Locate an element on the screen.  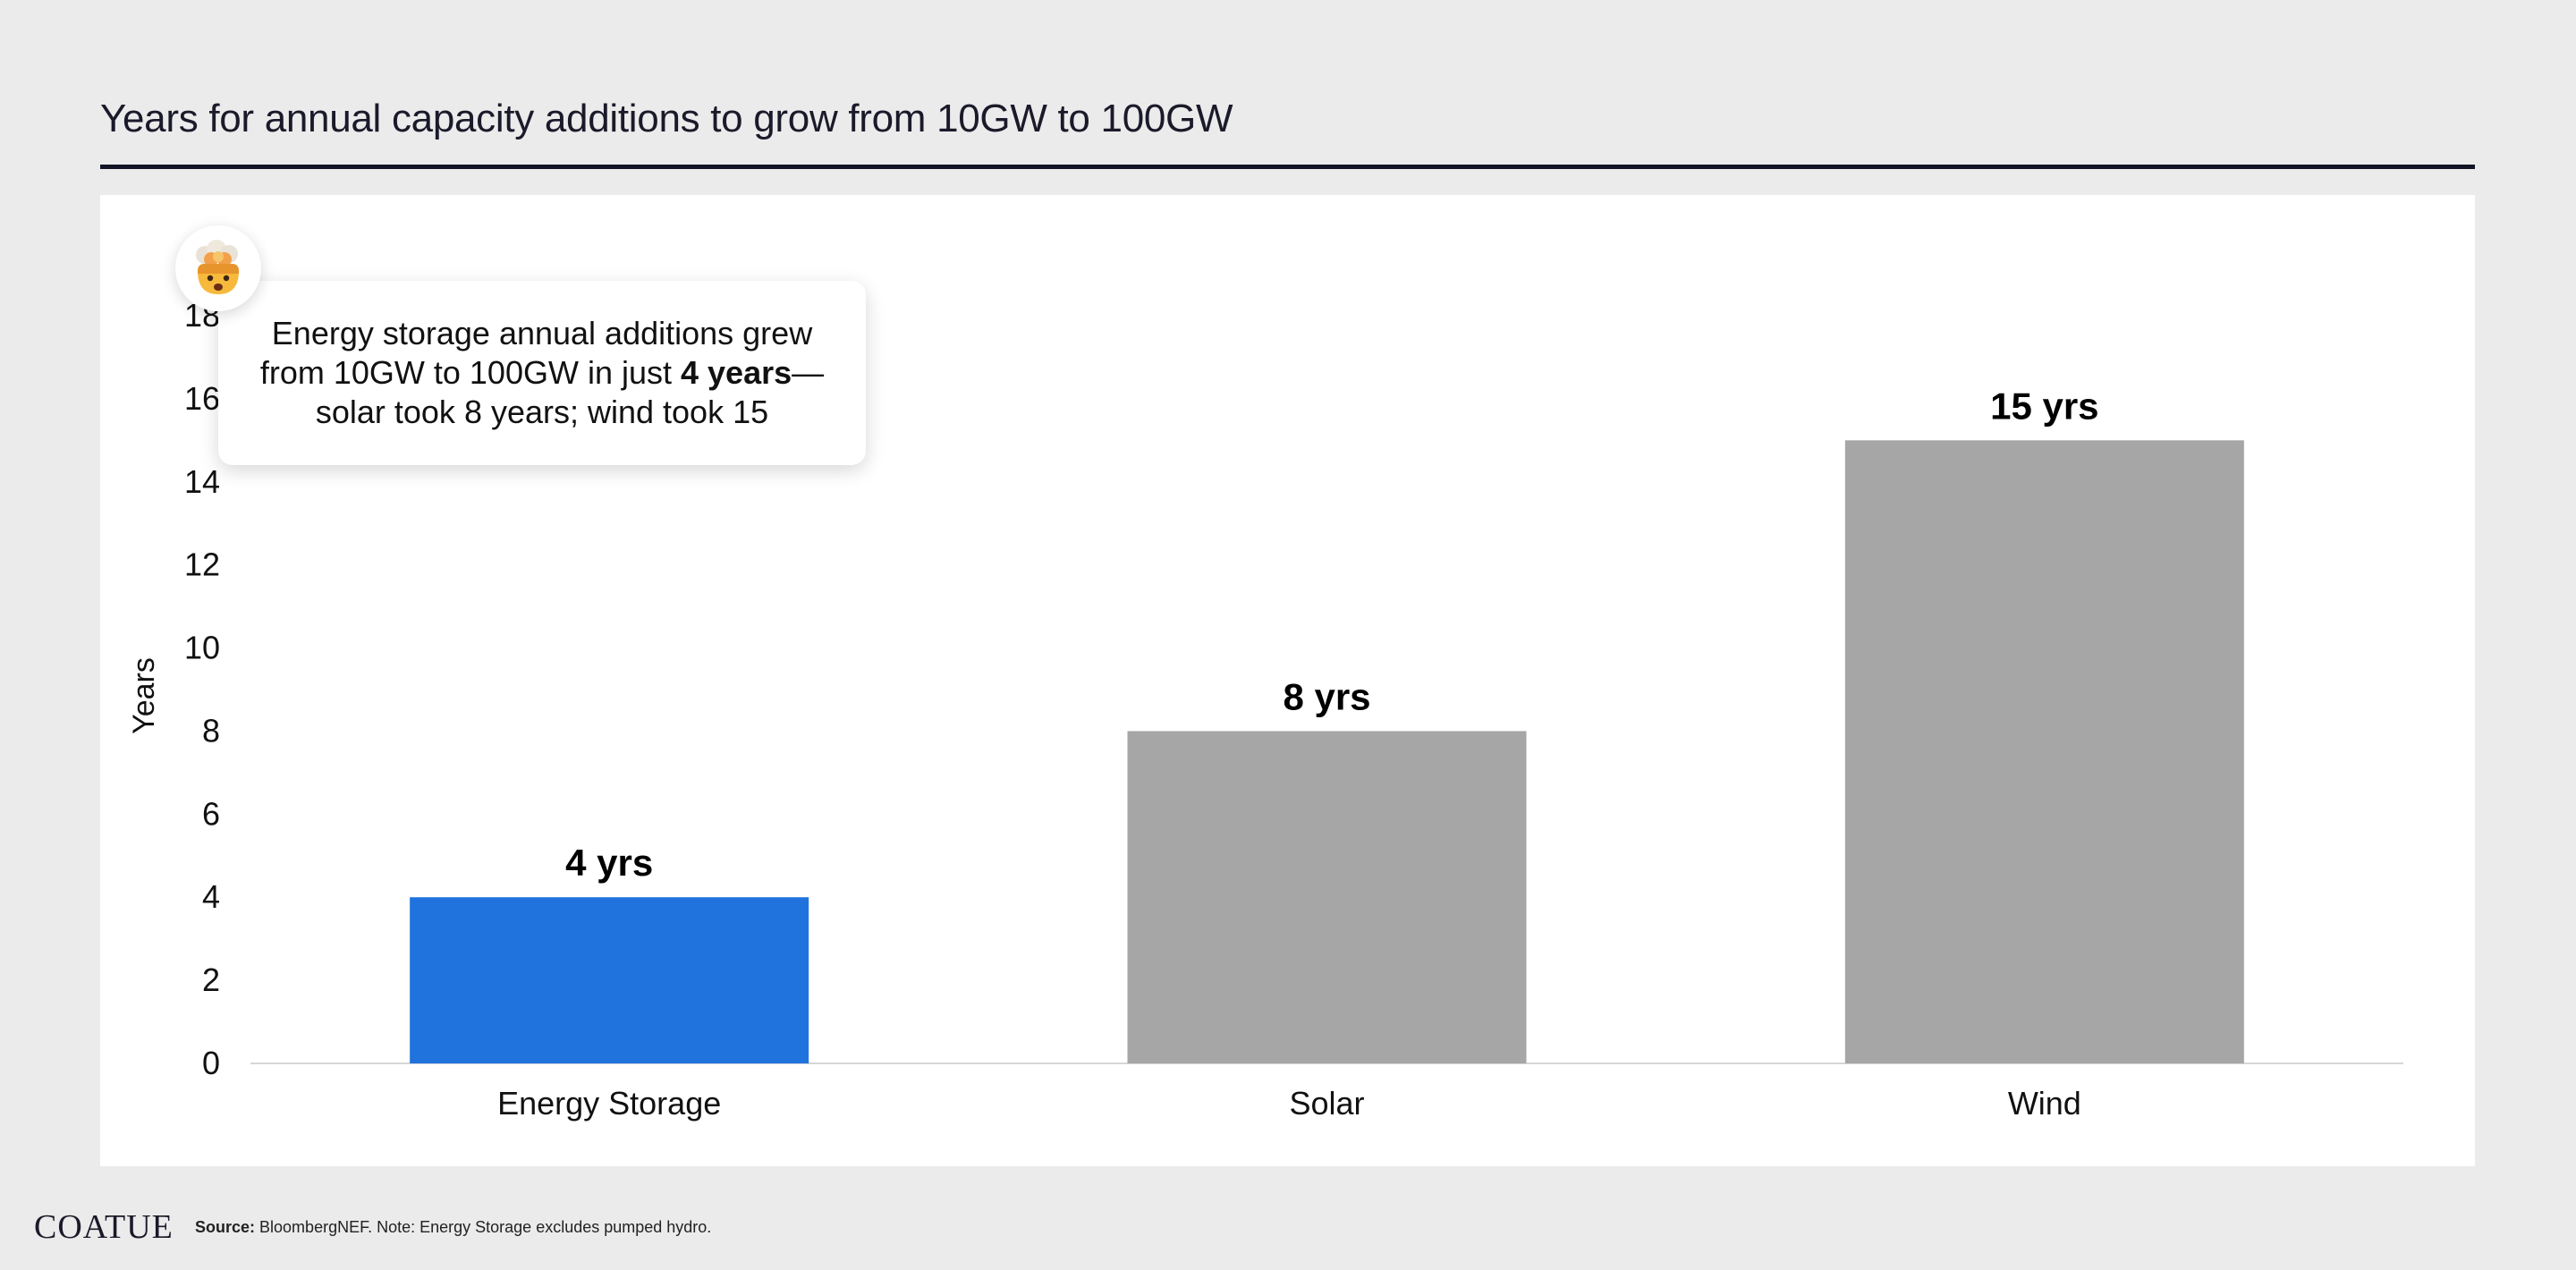
y-tick-label: 16 is located at coordinates (202, 398).